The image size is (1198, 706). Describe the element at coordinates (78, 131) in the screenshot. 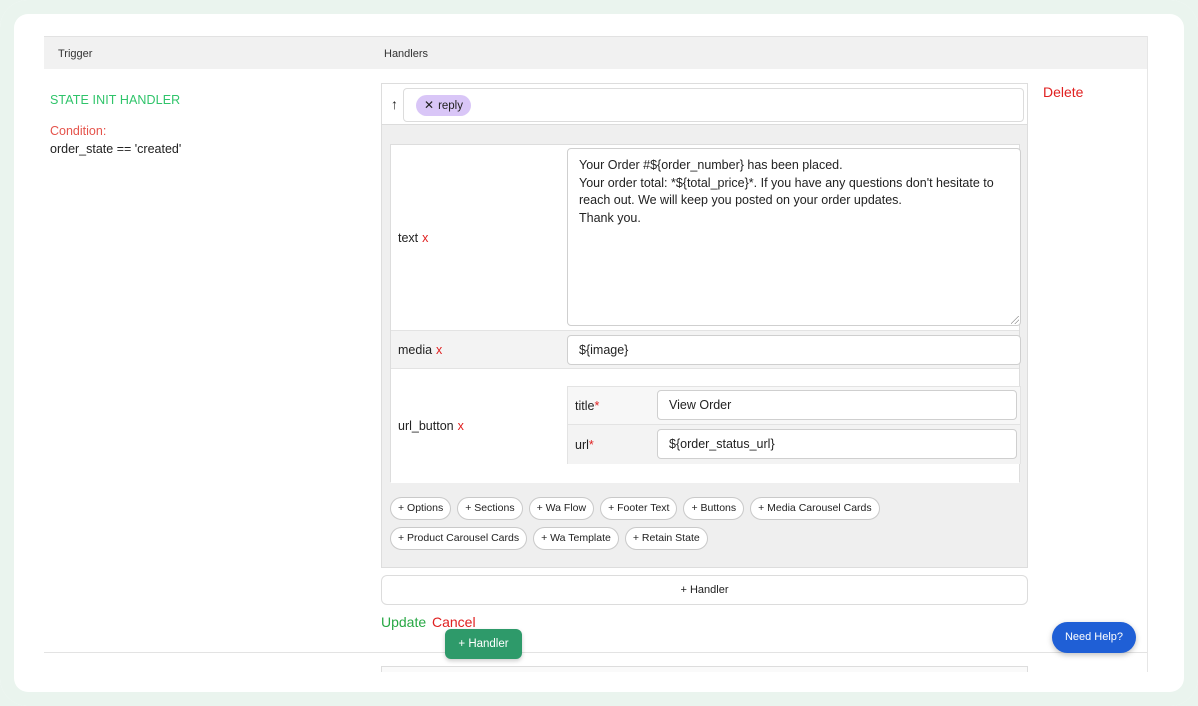

I see `condition-label: Condition:` at that location.